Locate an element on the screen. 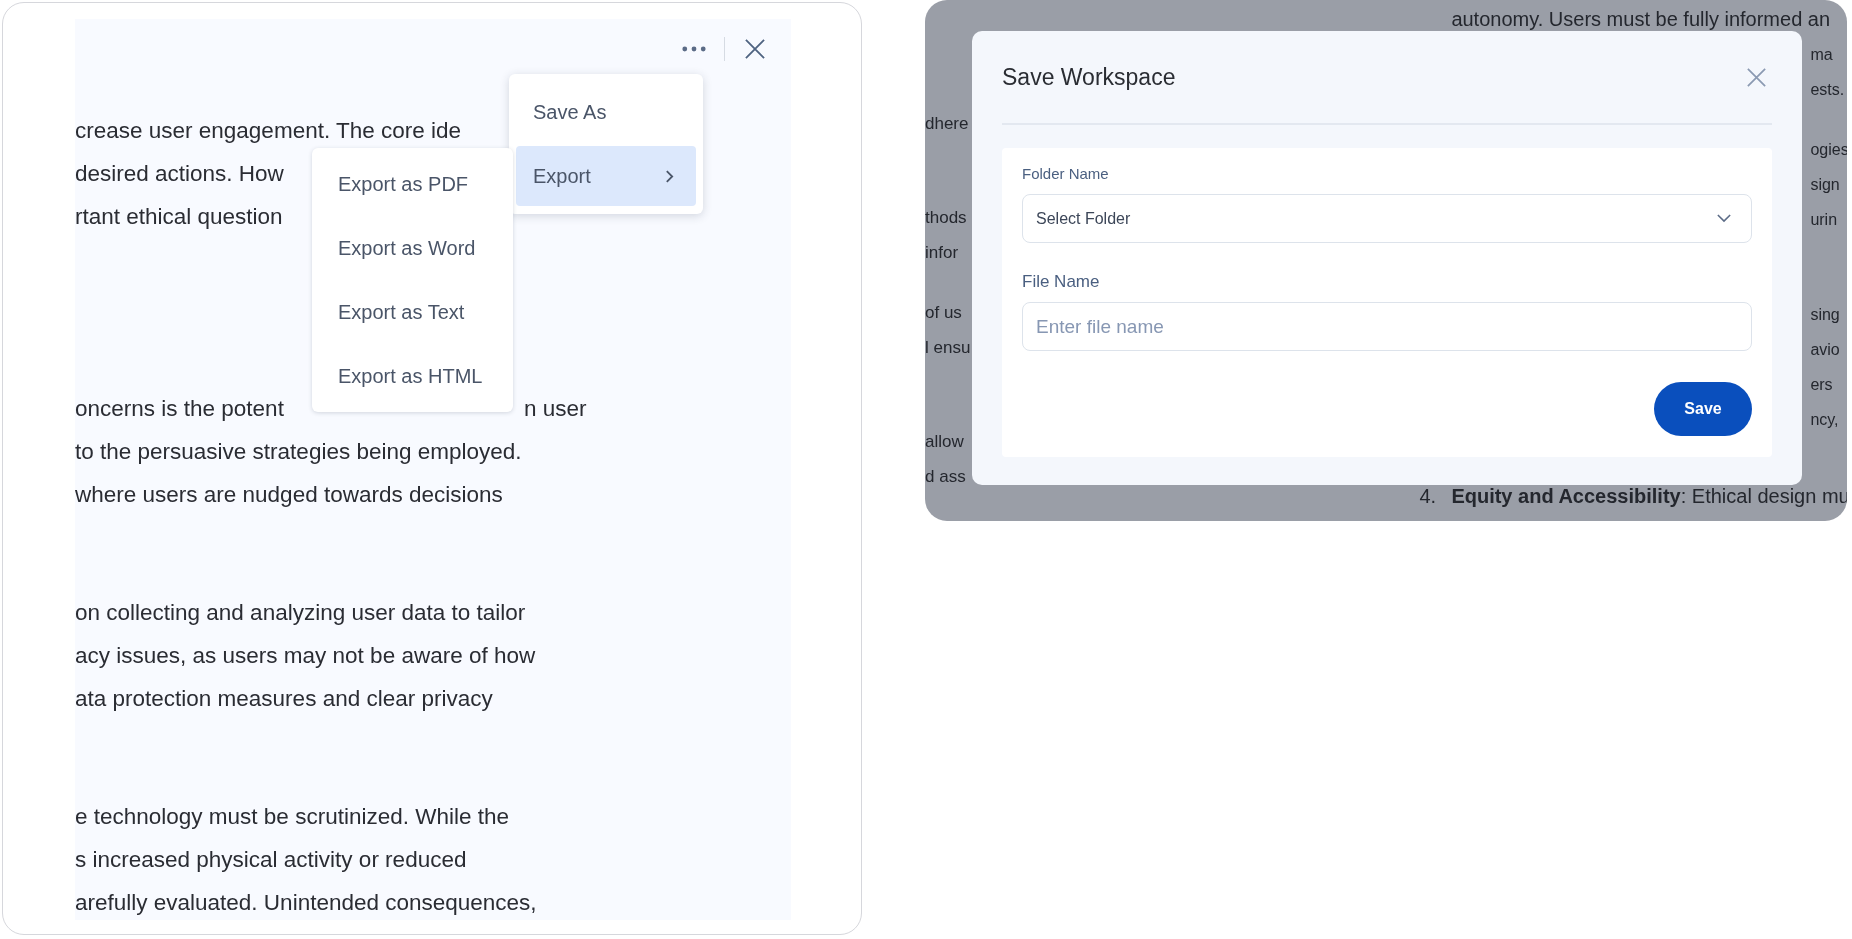 Image resolution: width=1852 pixels, height=939 pixels. text-line: where users are nudged towards decisions is located at coordinates (289, 494).